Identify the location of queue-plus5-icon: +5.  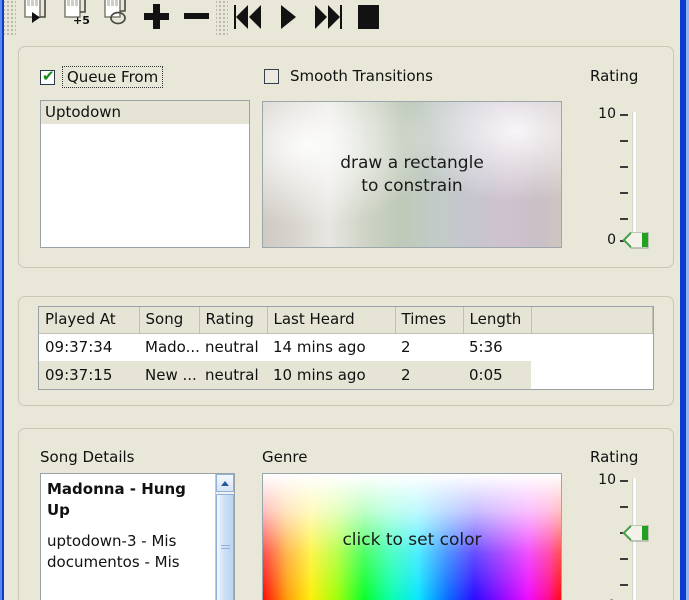
(76, 16).